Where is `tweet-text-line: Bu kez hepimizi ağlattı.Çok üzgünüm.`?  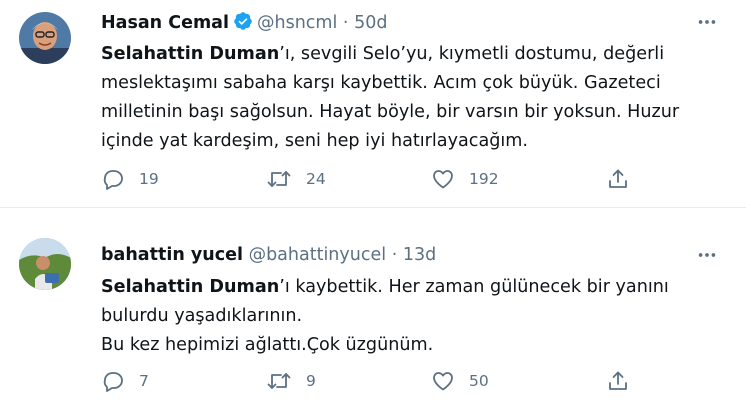
tweet-text-line: Bu kez hepimizi ağlattı.Çok üzgünüm. is located at coordinates (267, 345).